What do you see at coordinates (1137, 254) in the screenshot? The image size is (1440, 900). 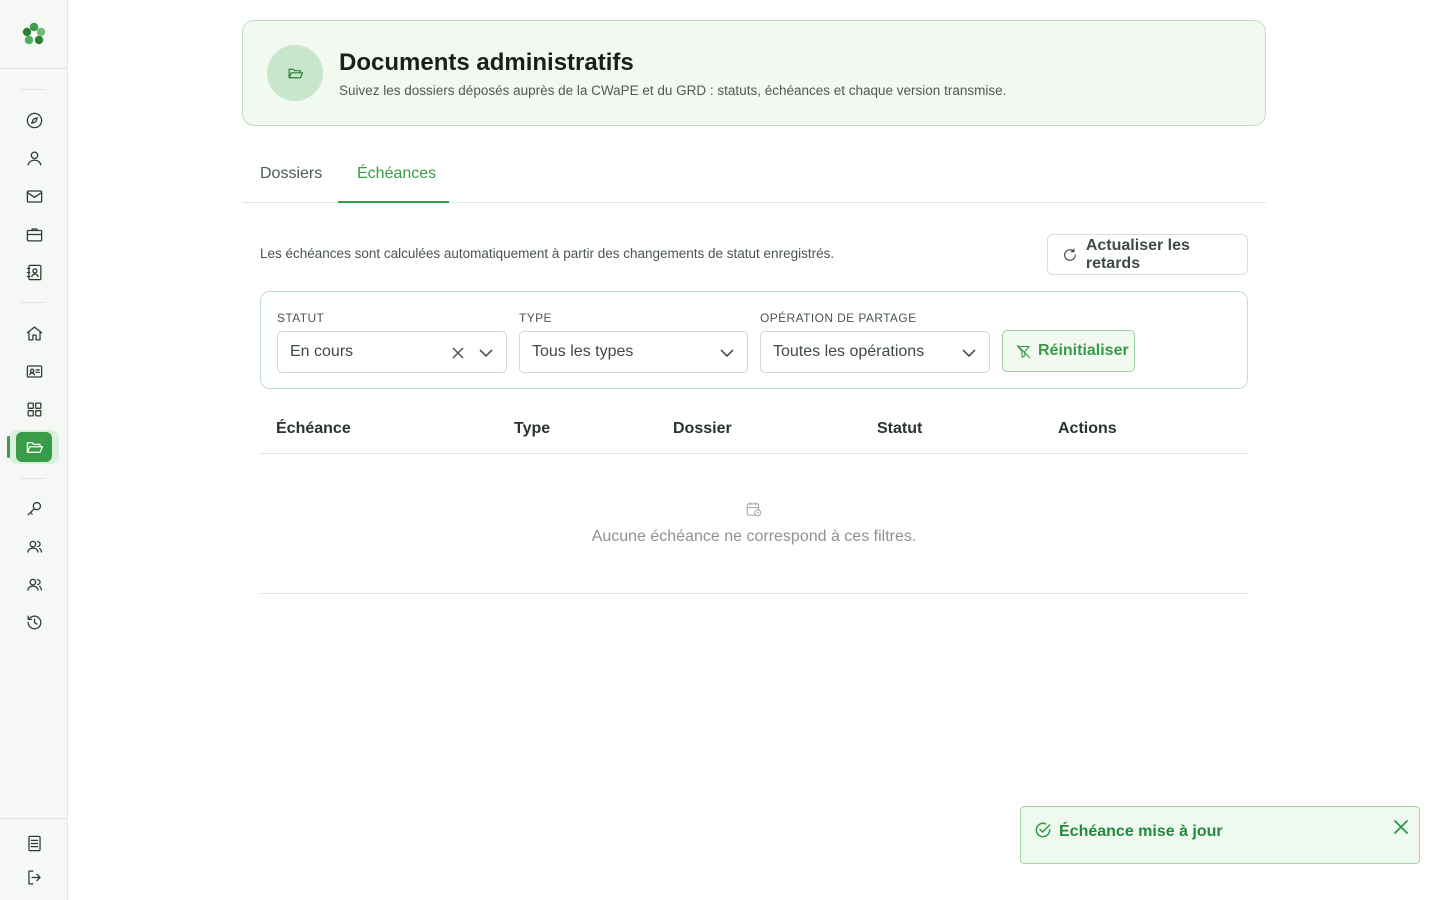 I see `refresh-delays-label: Actualiser les retards` at bounding box center [1137, 254].